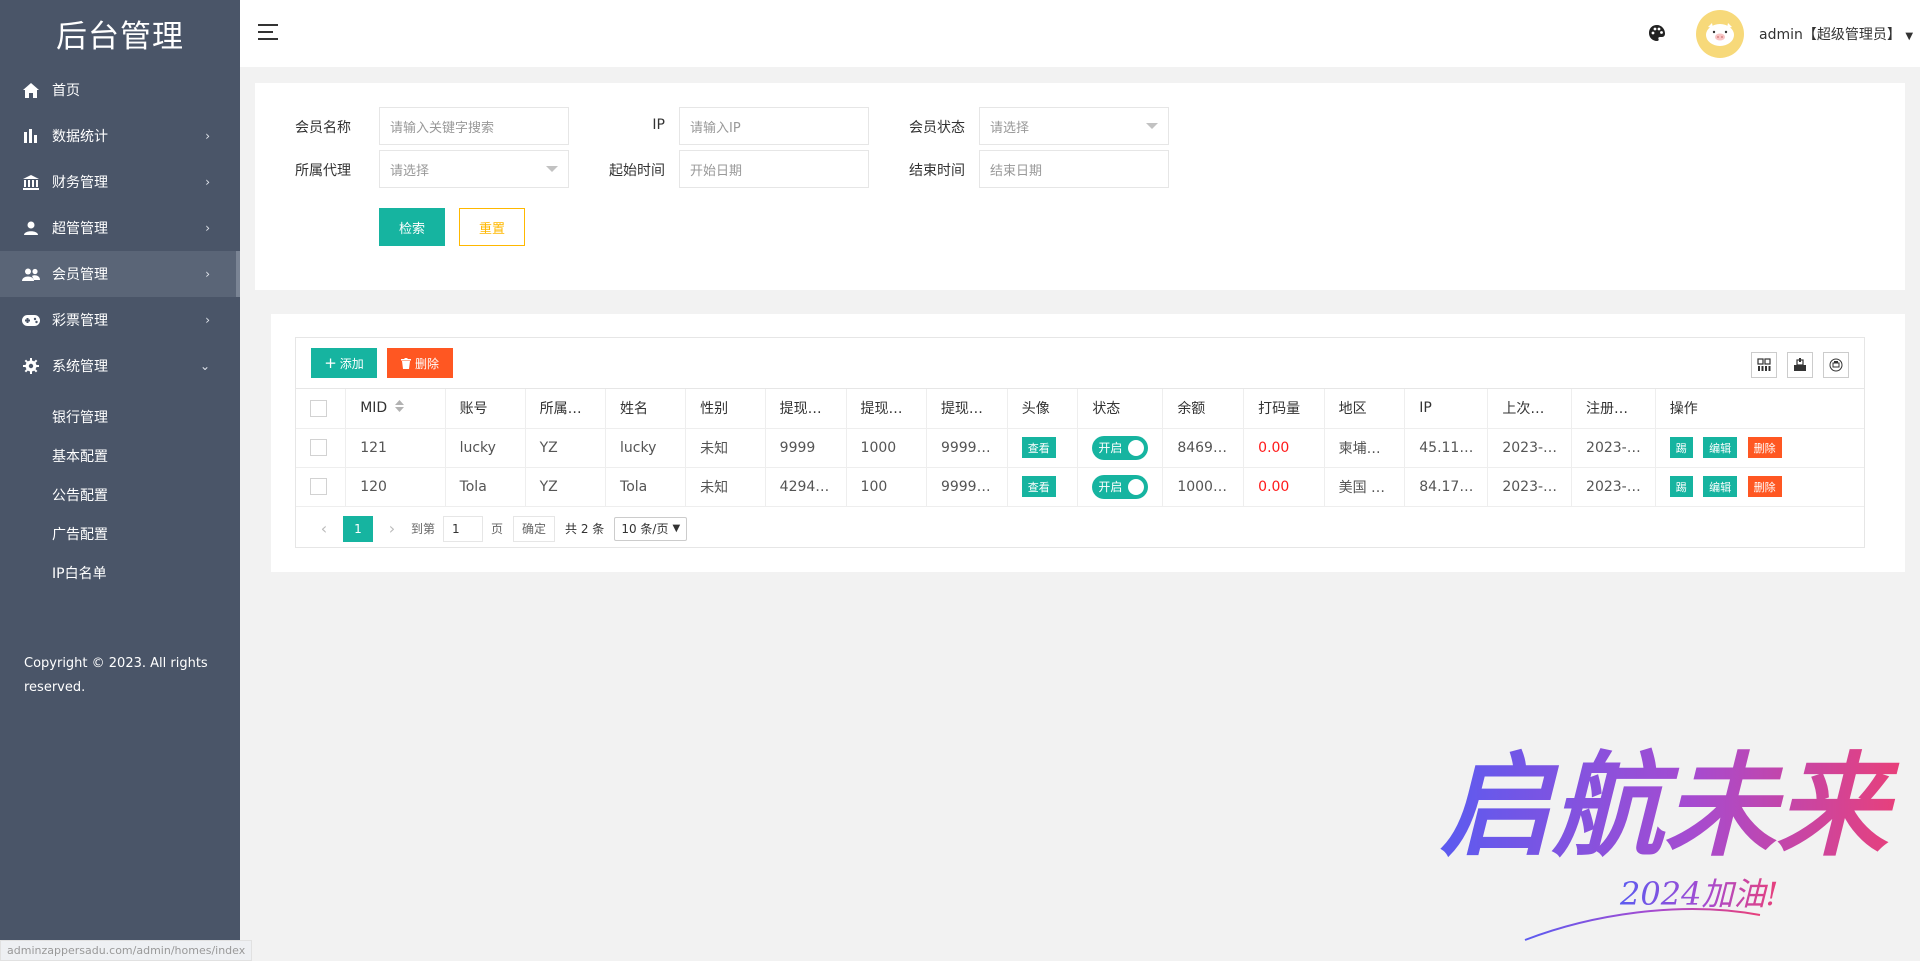 The height and width of the screenshot is (961, 1920). Describe the element at coordinates (120, 90) in the screenshot. I see `sidebar-item-home: 首页` at that location.